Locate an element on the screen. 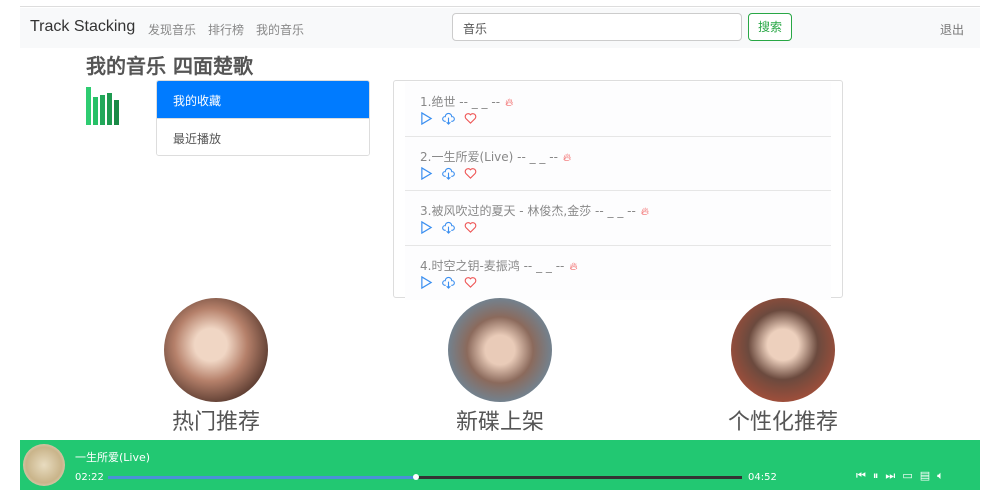 The image size is (985, 494). brand-logo: Track Stacking is located at coordinates (82, 27).